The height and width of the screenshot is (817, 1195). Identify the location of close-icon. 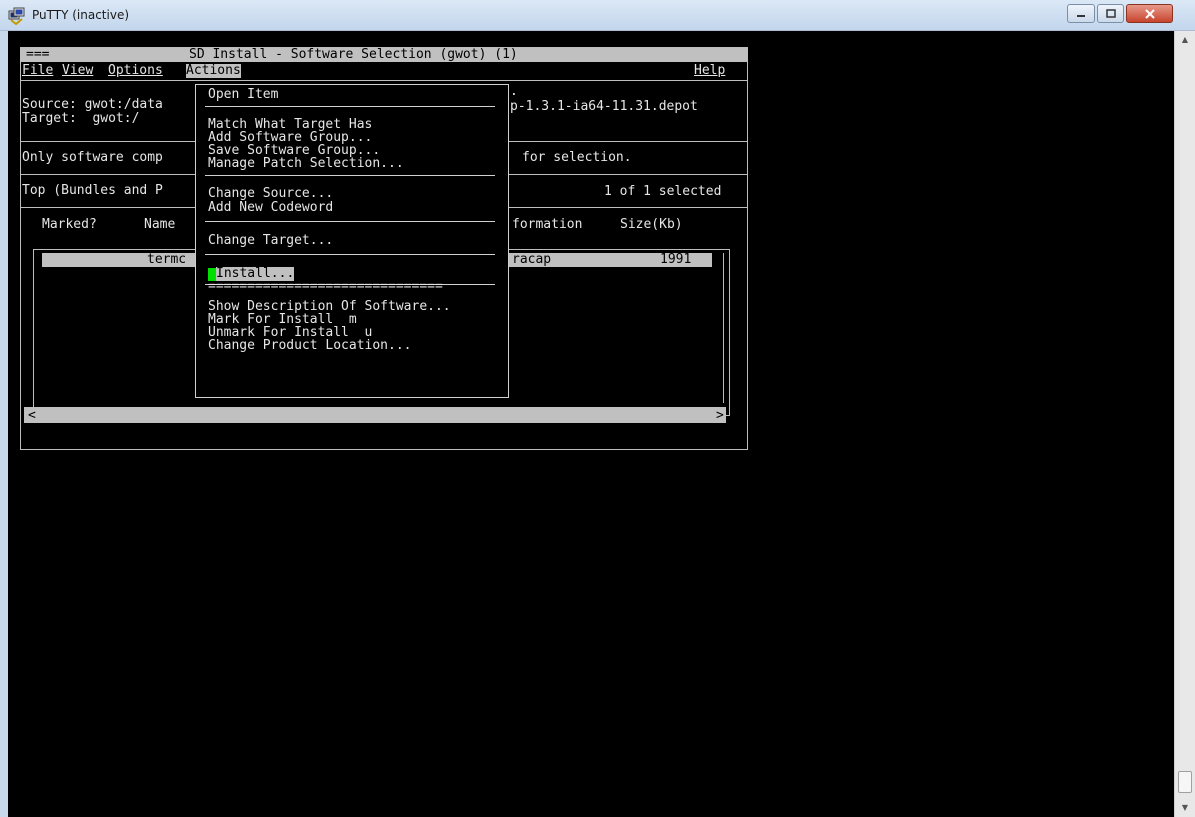
(1149, 13).